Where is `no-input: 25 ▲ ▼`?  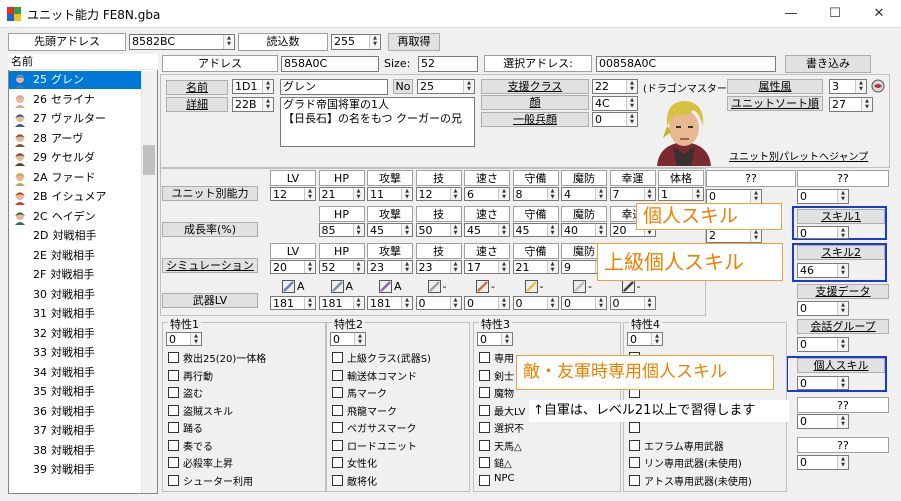
no-input: 25 ▲ ▼ is located at coordinates (446, 86).